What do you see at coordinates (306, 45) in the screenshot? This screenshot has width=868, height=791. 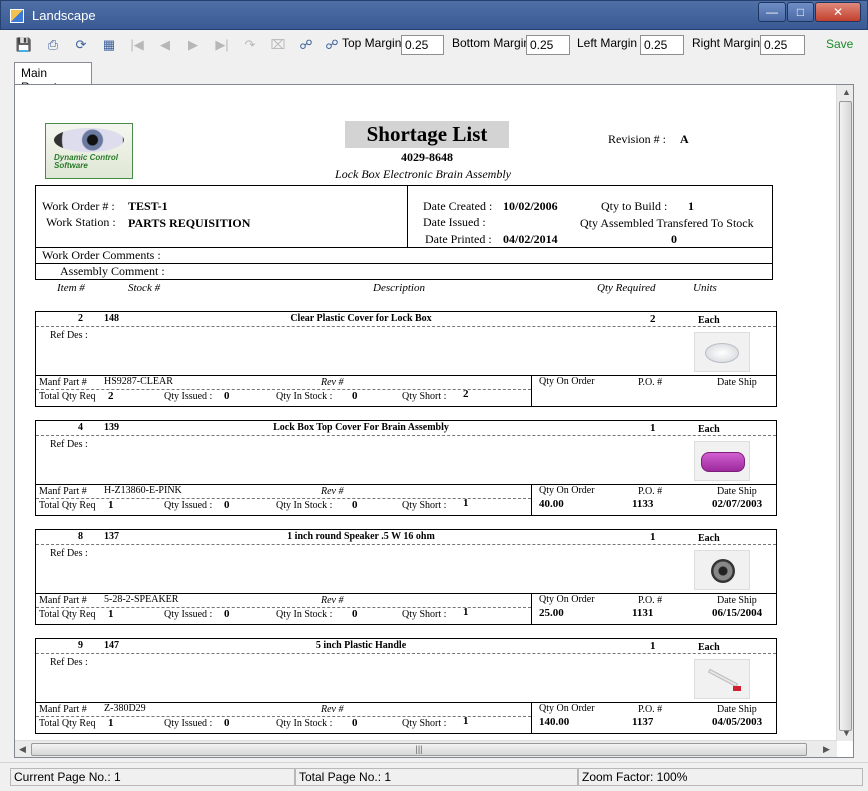 I see `find-icon: ☍` at bounding box center [306, 45].